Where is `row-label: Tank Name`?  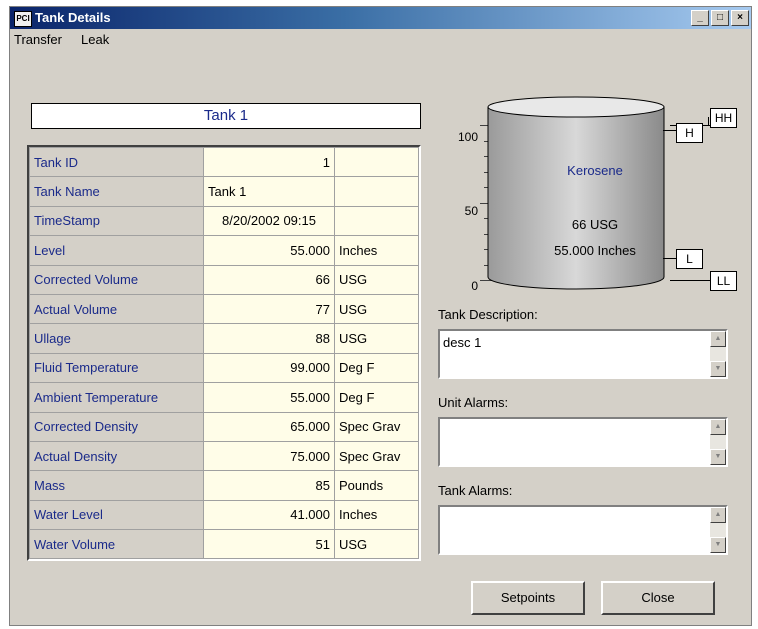 row-label: Tank Name is located at coordinates (116, 191).